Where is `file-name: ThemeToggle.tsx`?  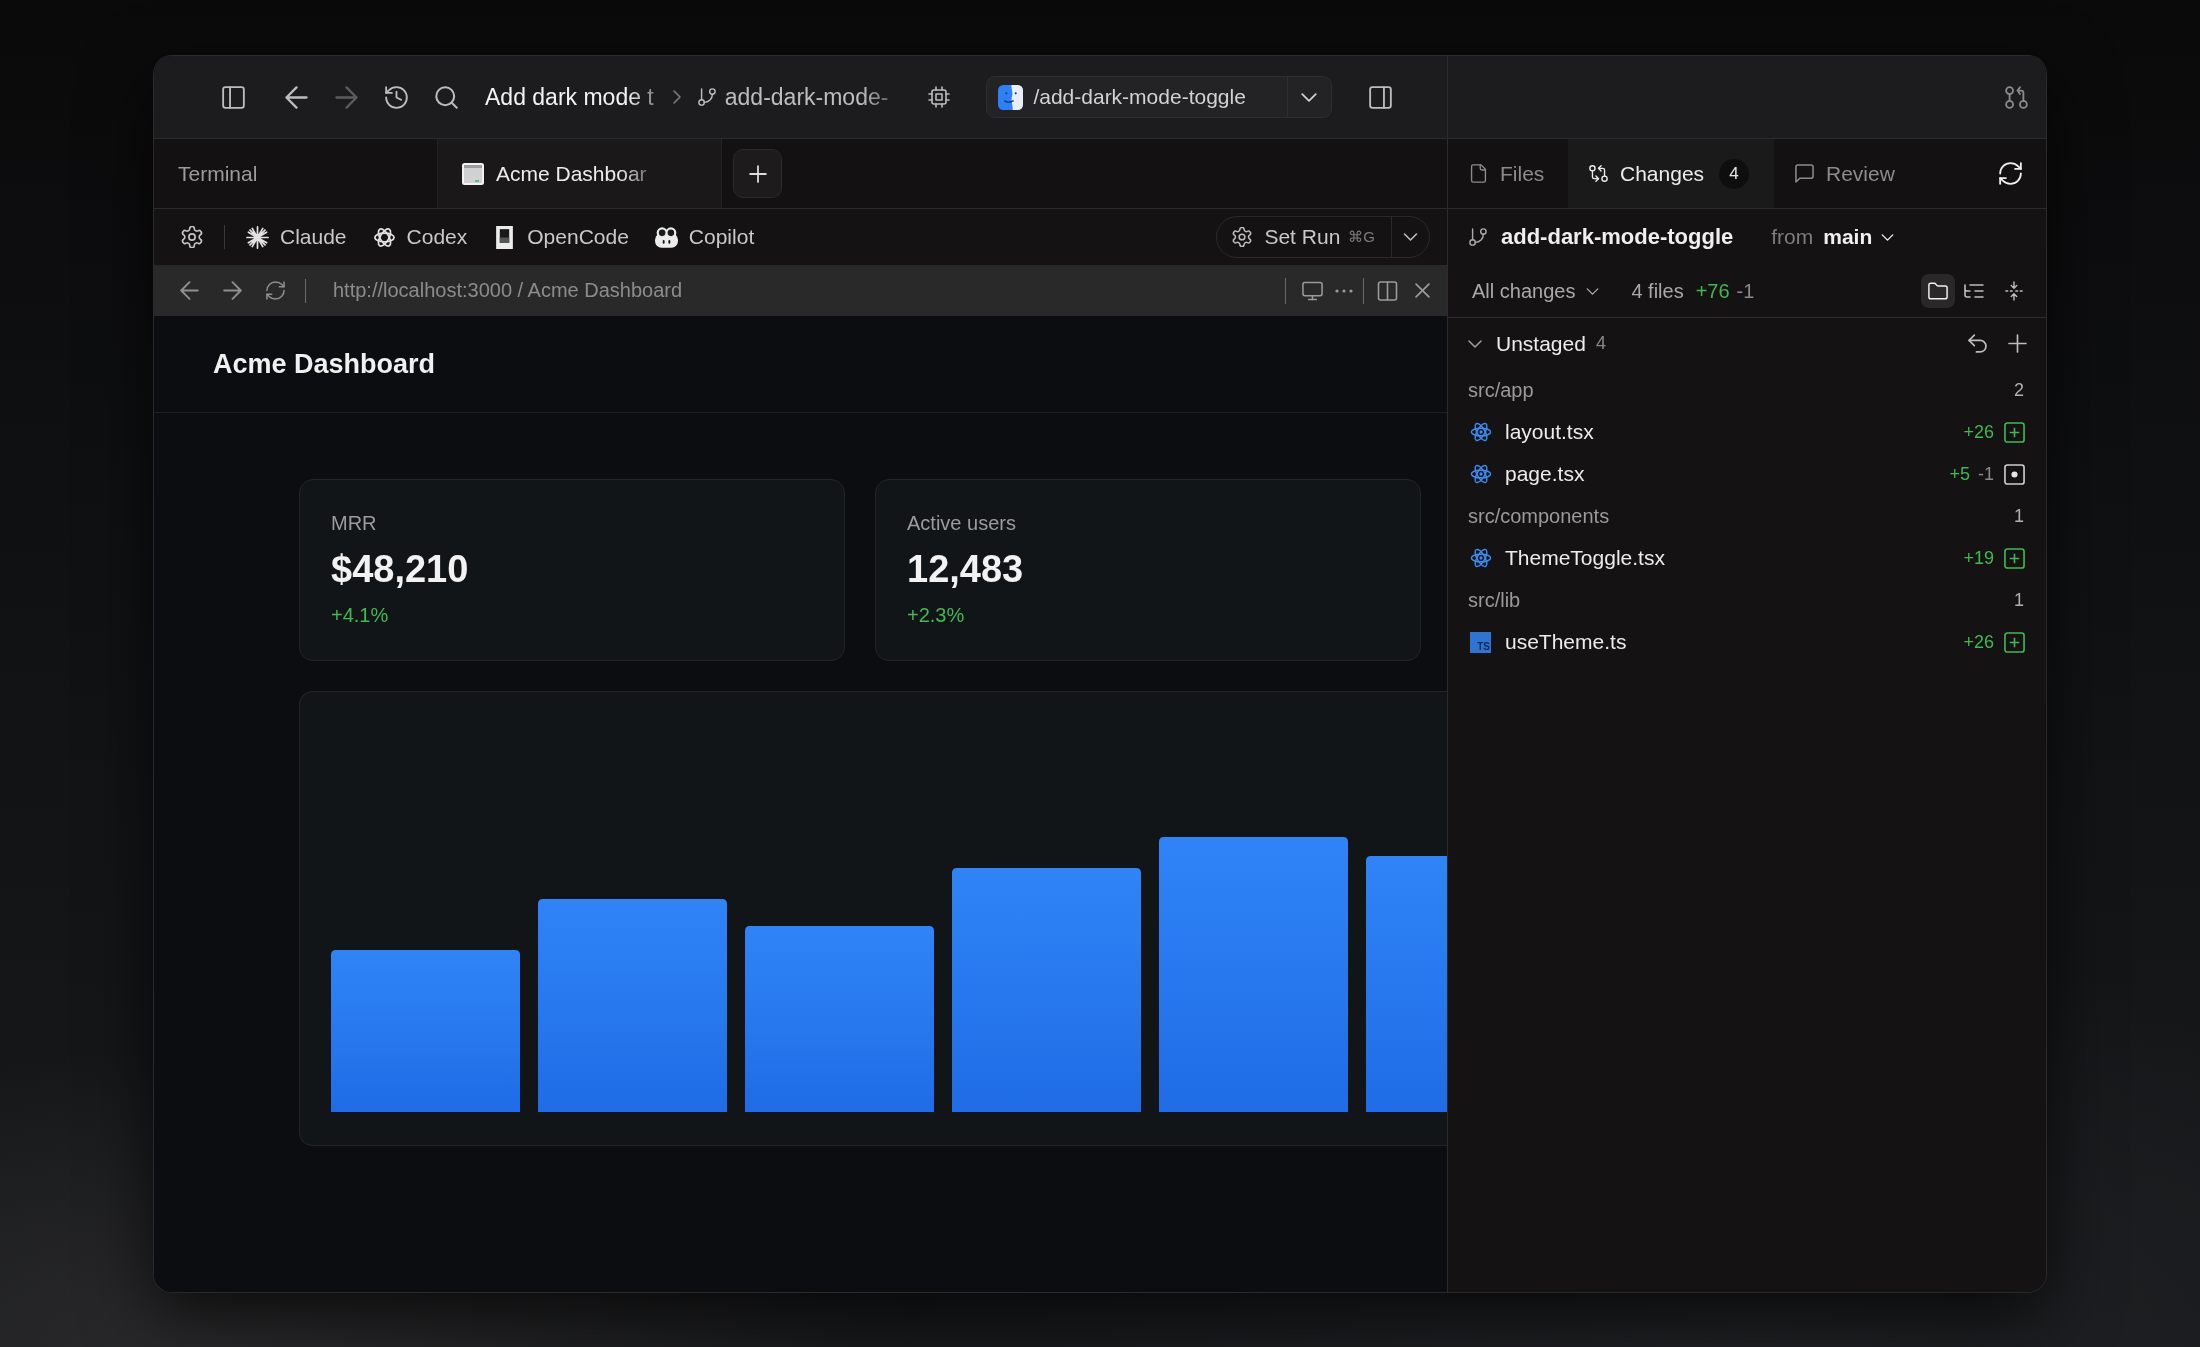 file-name: ThemeToggle.tsx is located at coordinates (1585, 558).